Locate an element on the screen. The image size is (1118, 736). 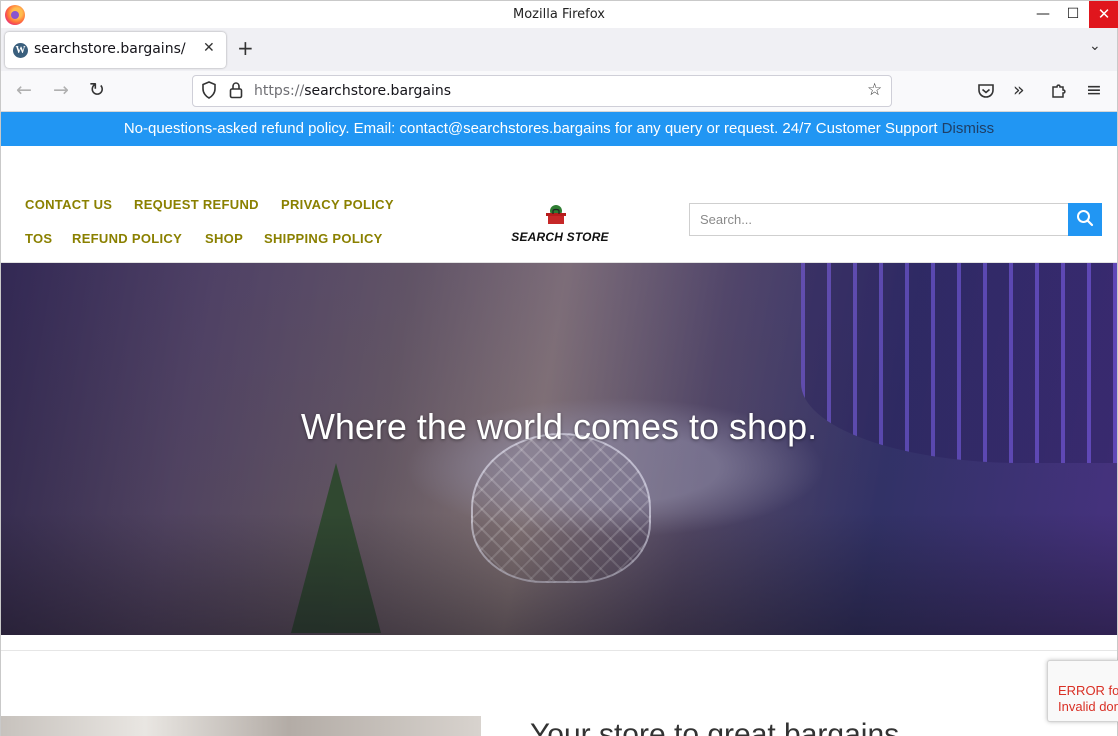
hero-title: Where the world comes to shop. is located at coordinates (559, 426).